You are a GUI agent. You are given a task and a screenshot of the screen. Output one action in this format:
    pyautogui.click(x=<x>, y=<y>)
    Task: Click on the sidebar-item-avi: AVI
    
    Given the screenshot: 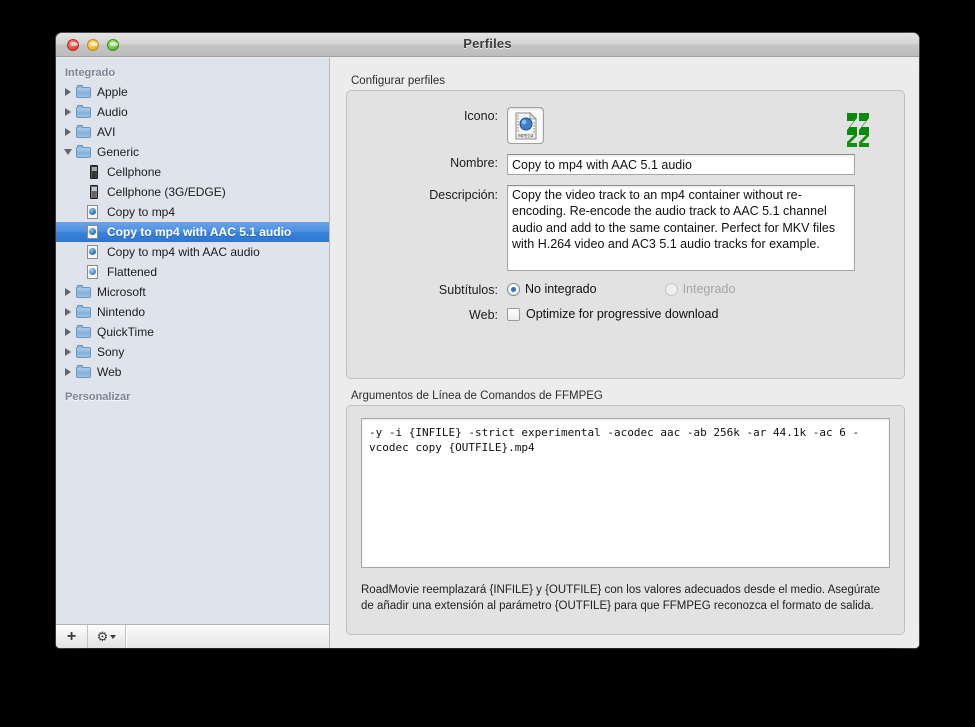 What is the action you would take?
    pyautogui.click(x=192, y=132)
    